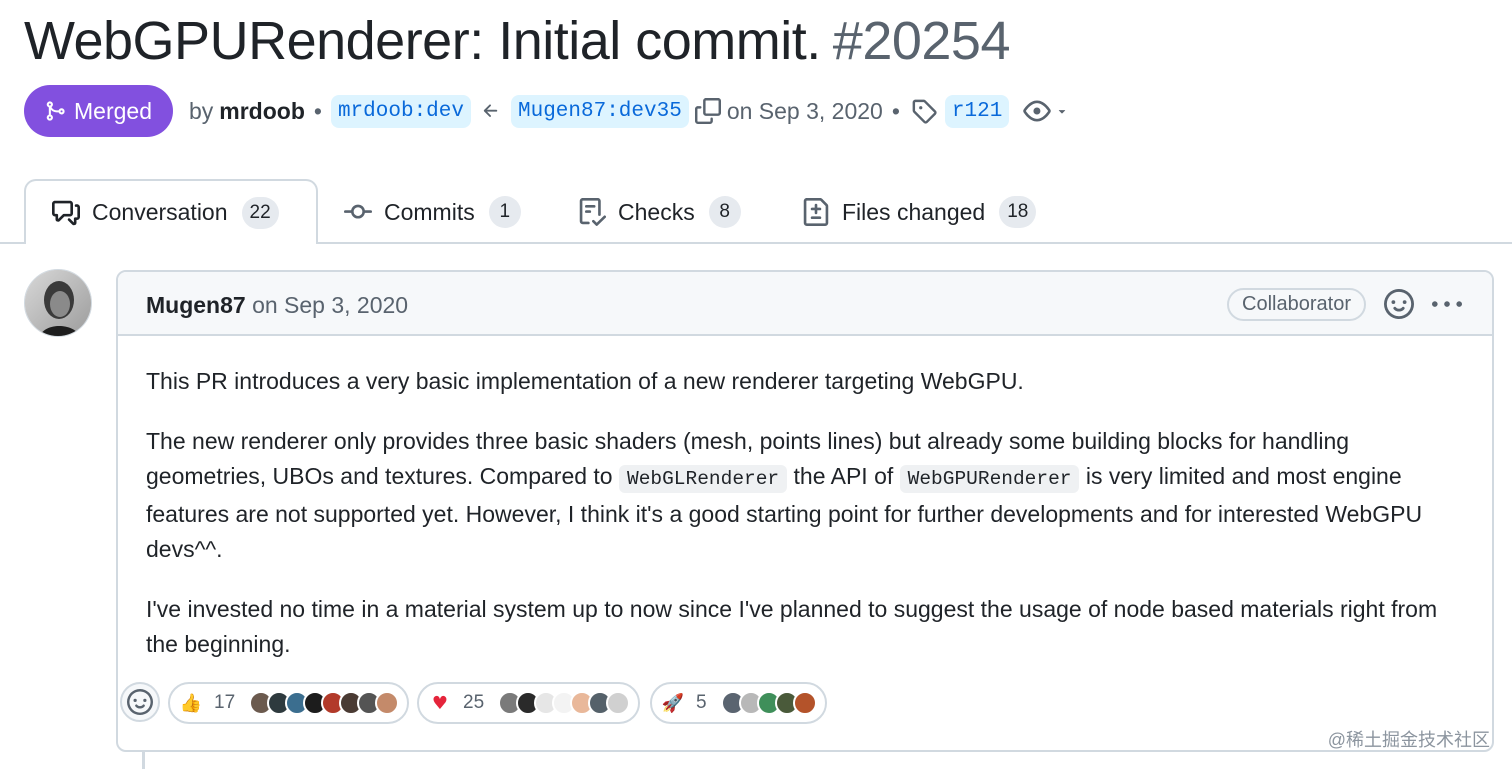 This screenshot has height=769, width=1512. I want to click on head-branch: Mugen87:dev35, so click(599, 111).